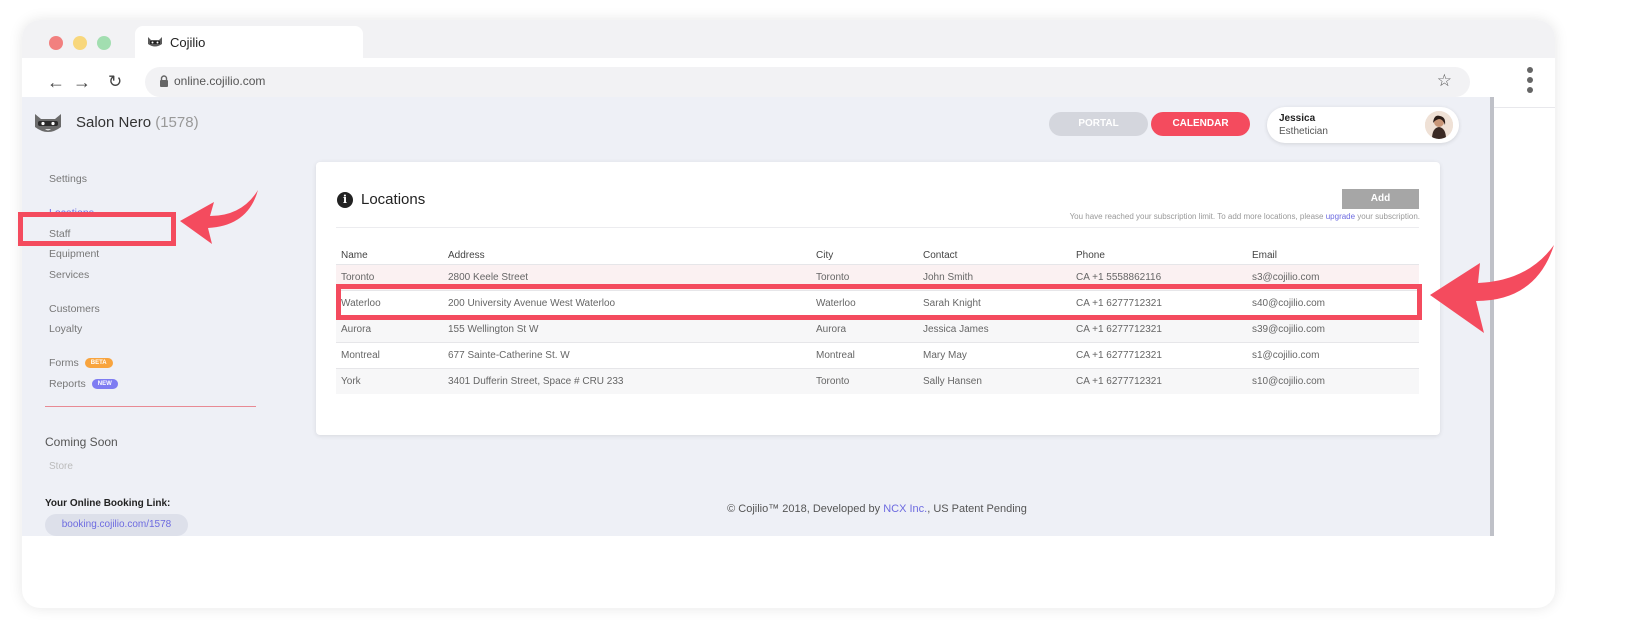 The height and width of the screenshot is (630, 1632). Describe the element at coordinates (877, 227) in the screenshot. I see `title-divider` at that location.